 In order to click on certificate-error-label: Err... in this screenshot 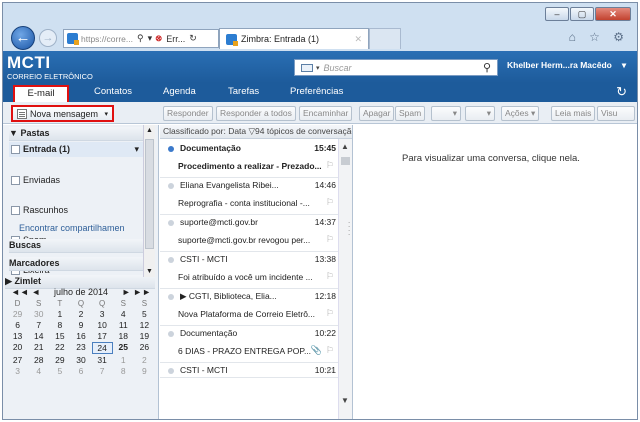, I will do `click(175, 39)`.